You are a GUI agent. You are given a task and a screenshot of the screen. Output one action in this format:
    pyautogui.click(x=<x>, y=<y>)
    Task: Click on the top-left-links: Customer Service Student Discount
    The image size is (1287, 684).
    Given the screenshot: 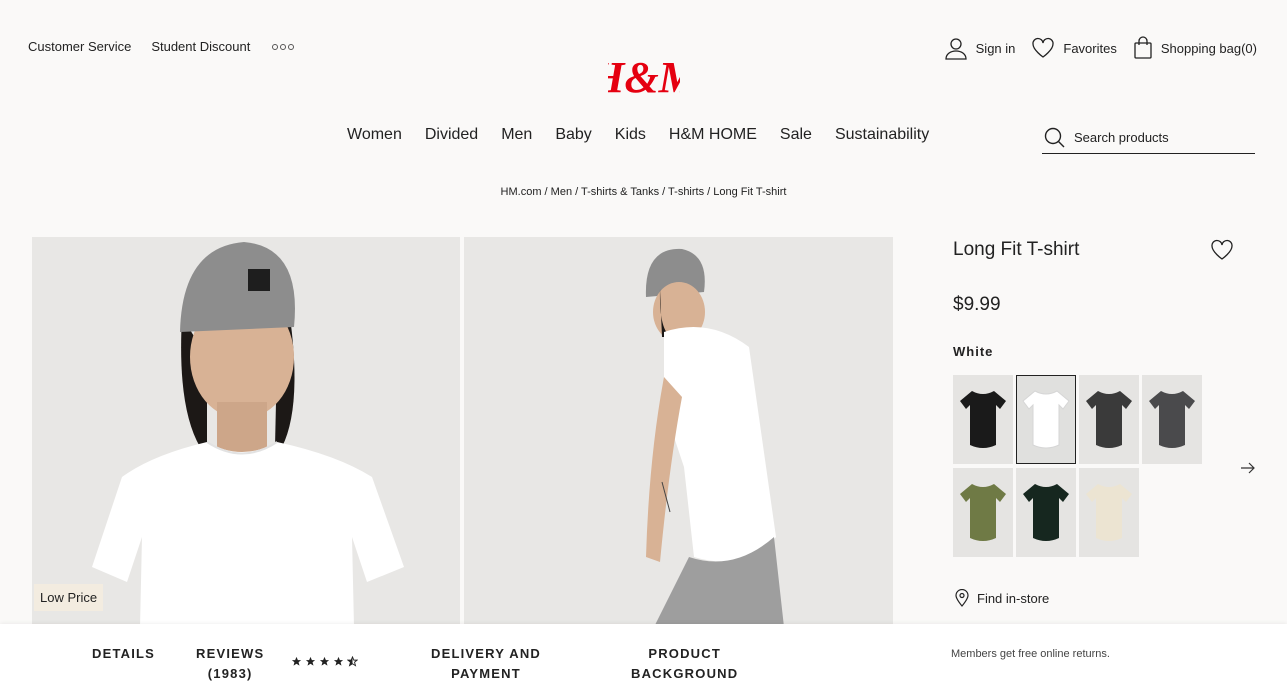 What is the action you would take?
    pyautogui.click(x=161, y=46)
    